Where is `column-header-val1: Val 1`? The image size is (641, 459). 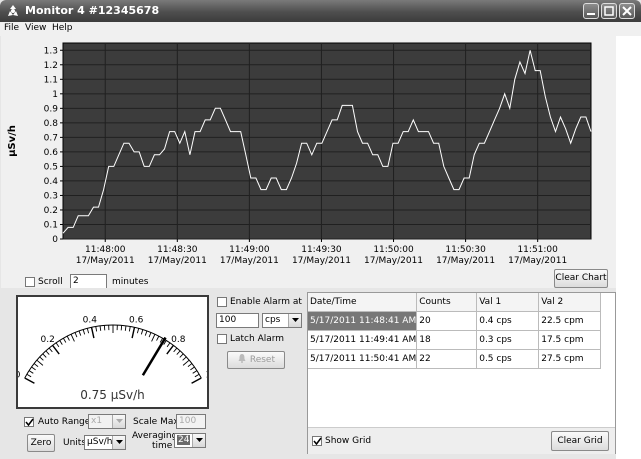
column-header-val1: Val 1 is located at coordinates (508, 302).